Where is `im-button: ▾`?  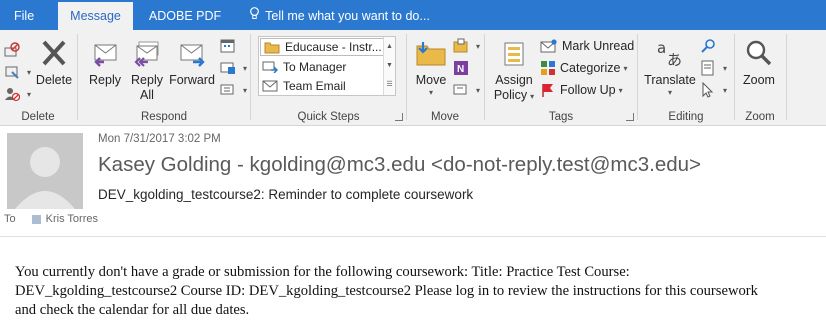 im-button: ▾ is located at coordinates (233, 68).